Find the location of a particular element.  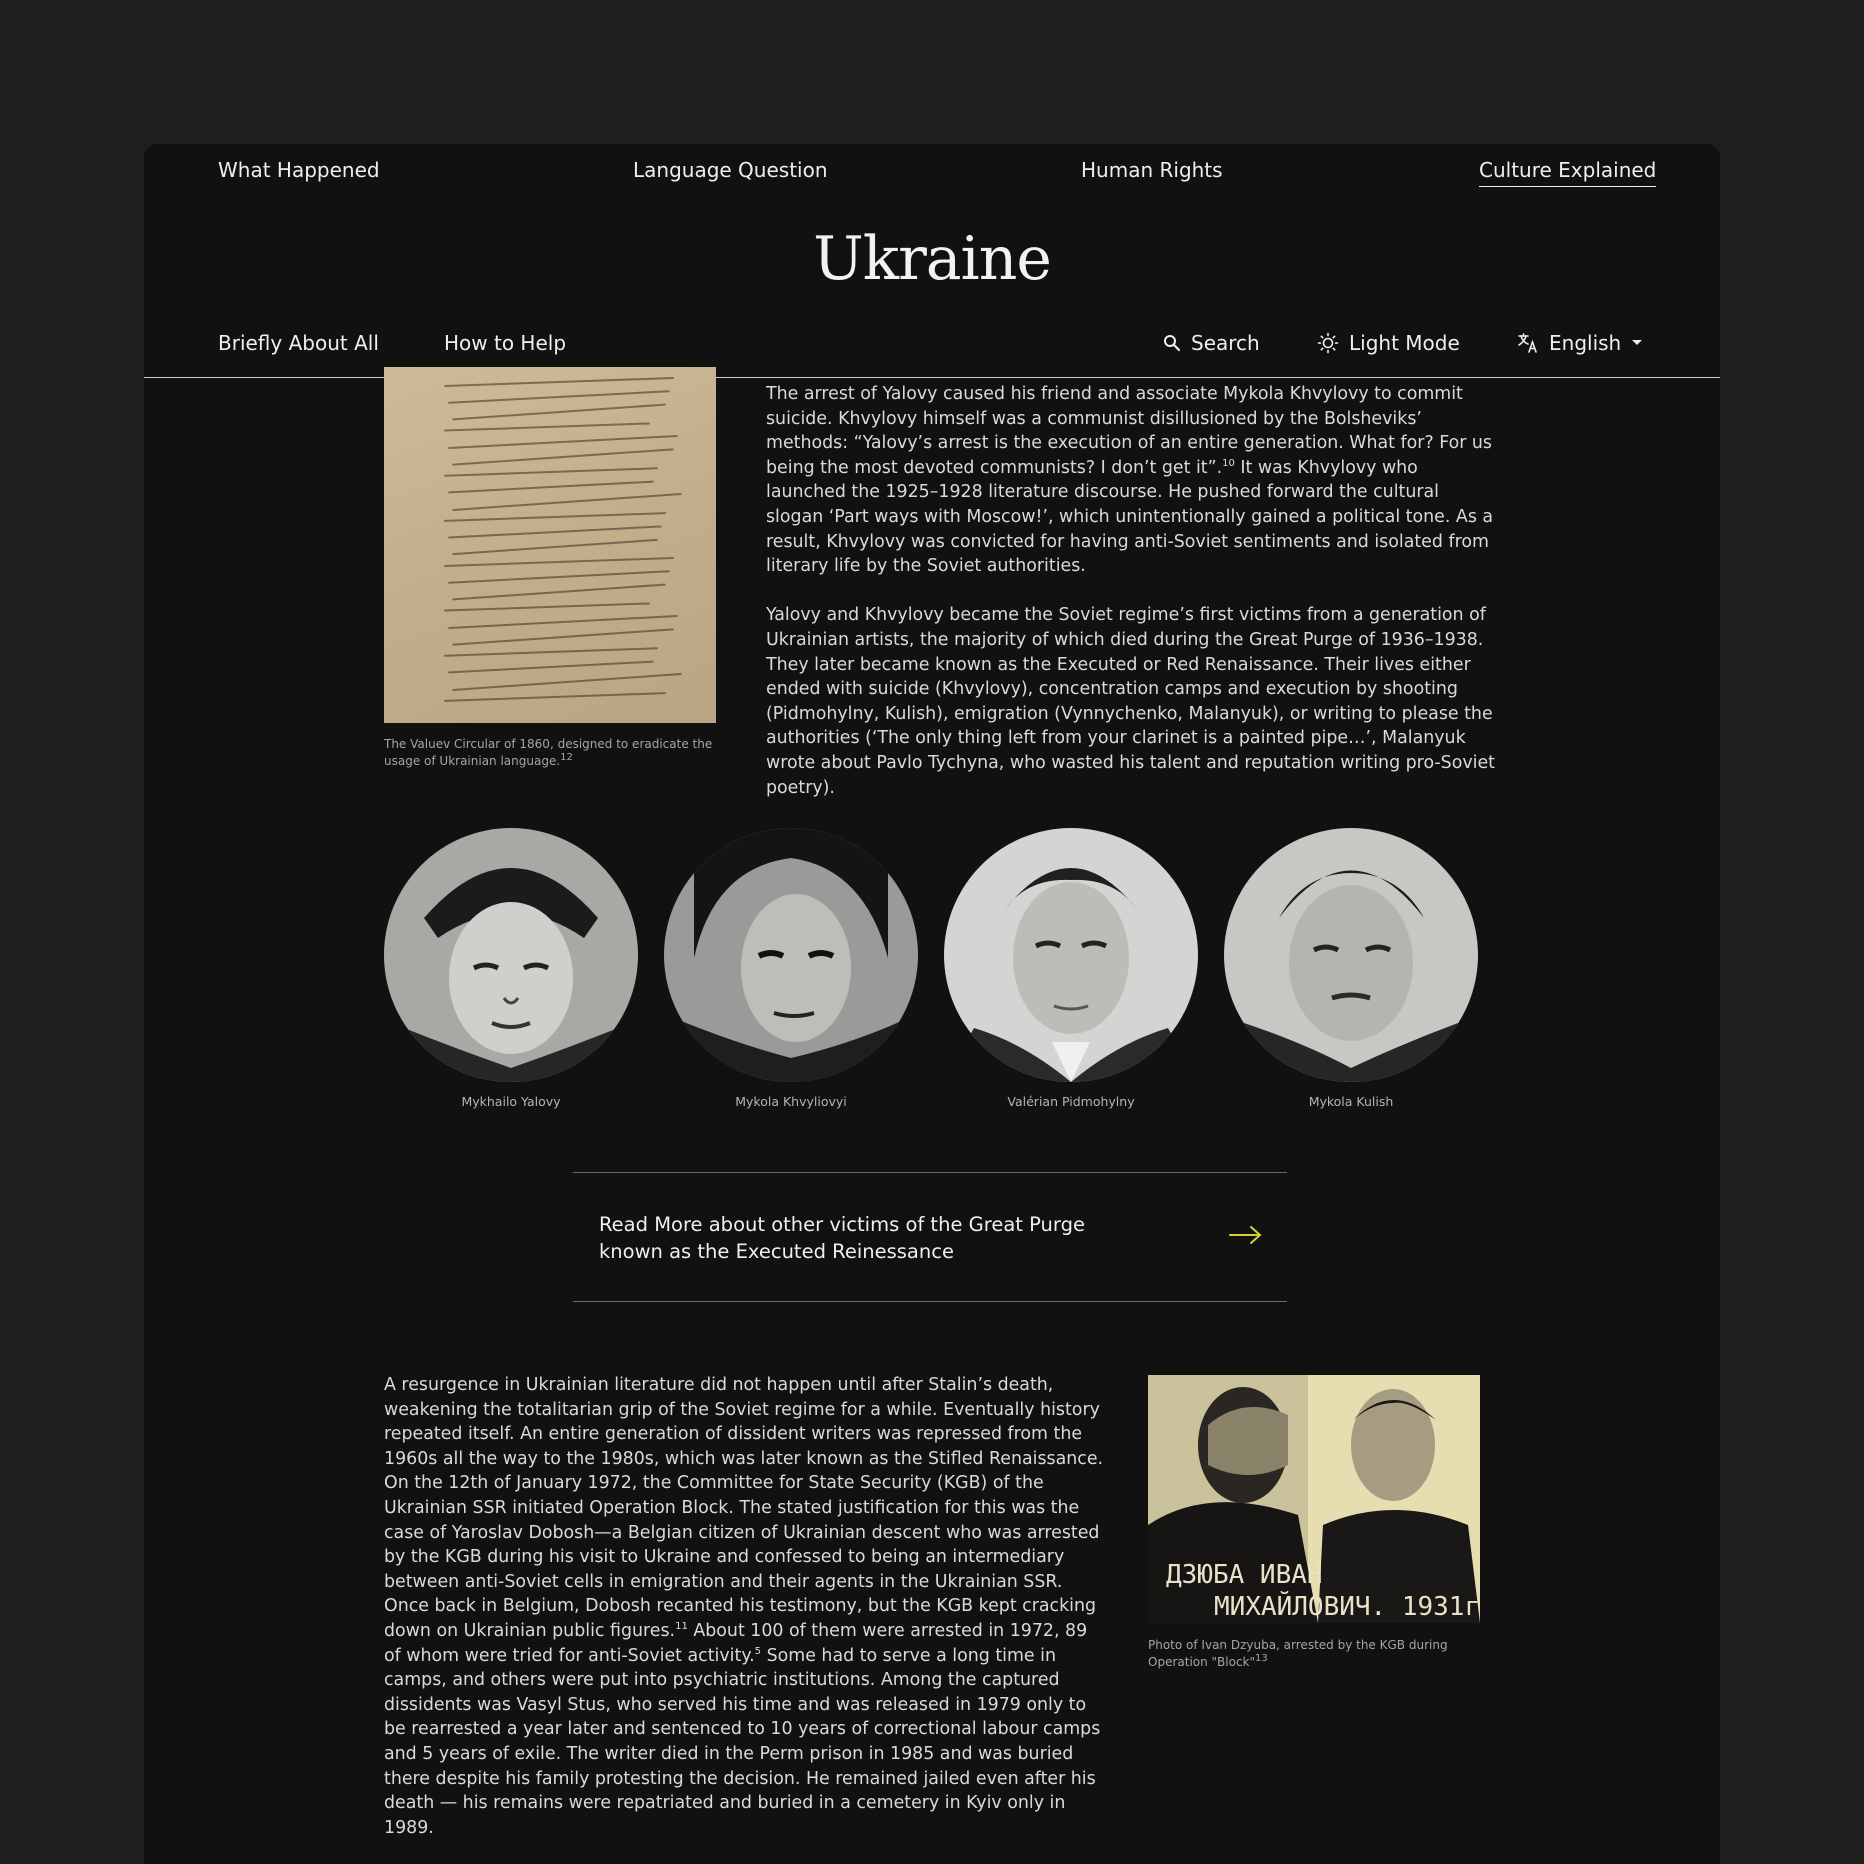

portrait-yalovy: Mykhailo Yalovy is located at coordinates (511, 968).